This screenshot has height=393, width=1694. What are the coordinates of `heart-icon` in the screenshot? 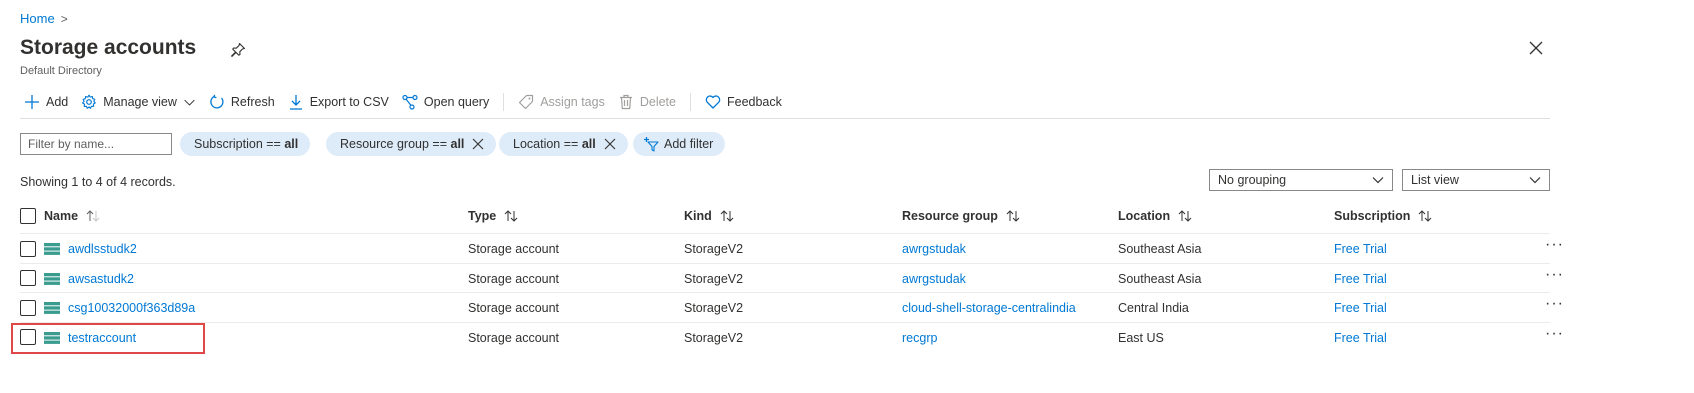 It's located at (713, 102).